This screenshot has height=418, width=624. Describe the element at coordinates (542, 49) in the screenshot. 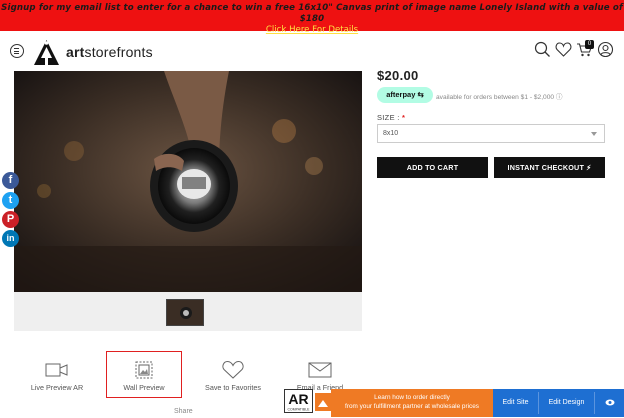

I see `search-icon` at that location.